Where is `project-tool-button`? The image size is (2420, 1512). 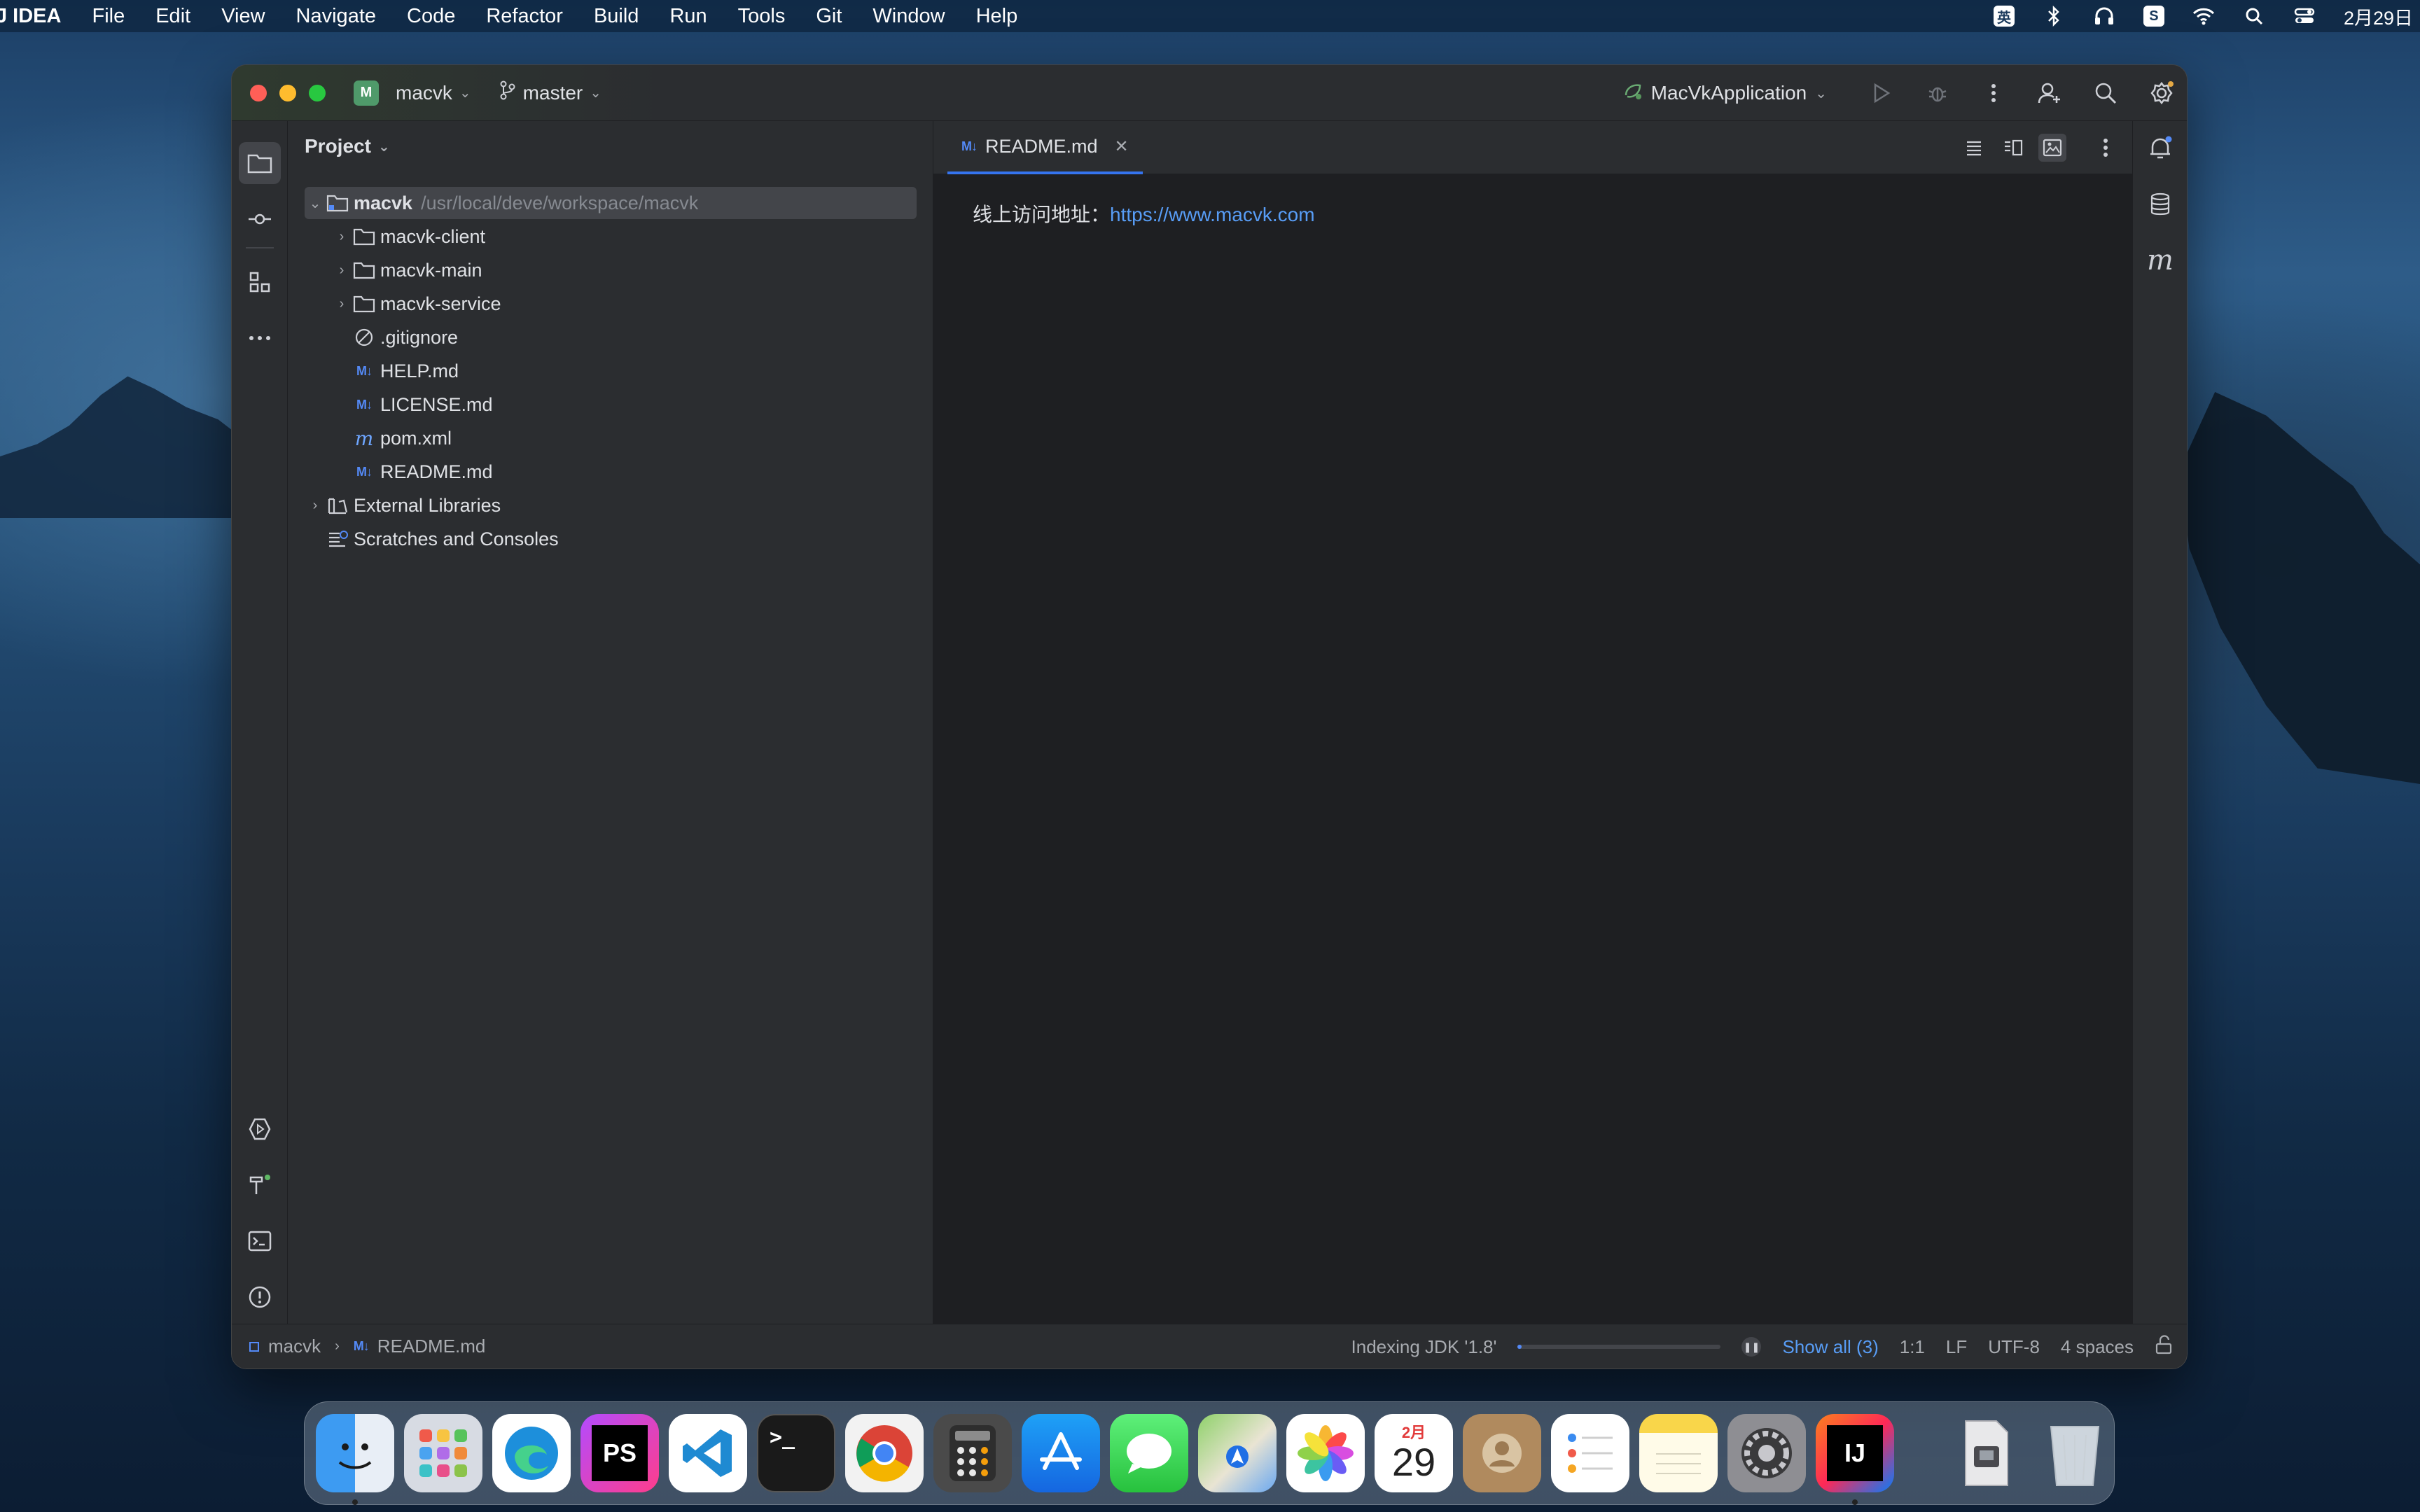
project-tool-button is located at coordinates (260, 163).